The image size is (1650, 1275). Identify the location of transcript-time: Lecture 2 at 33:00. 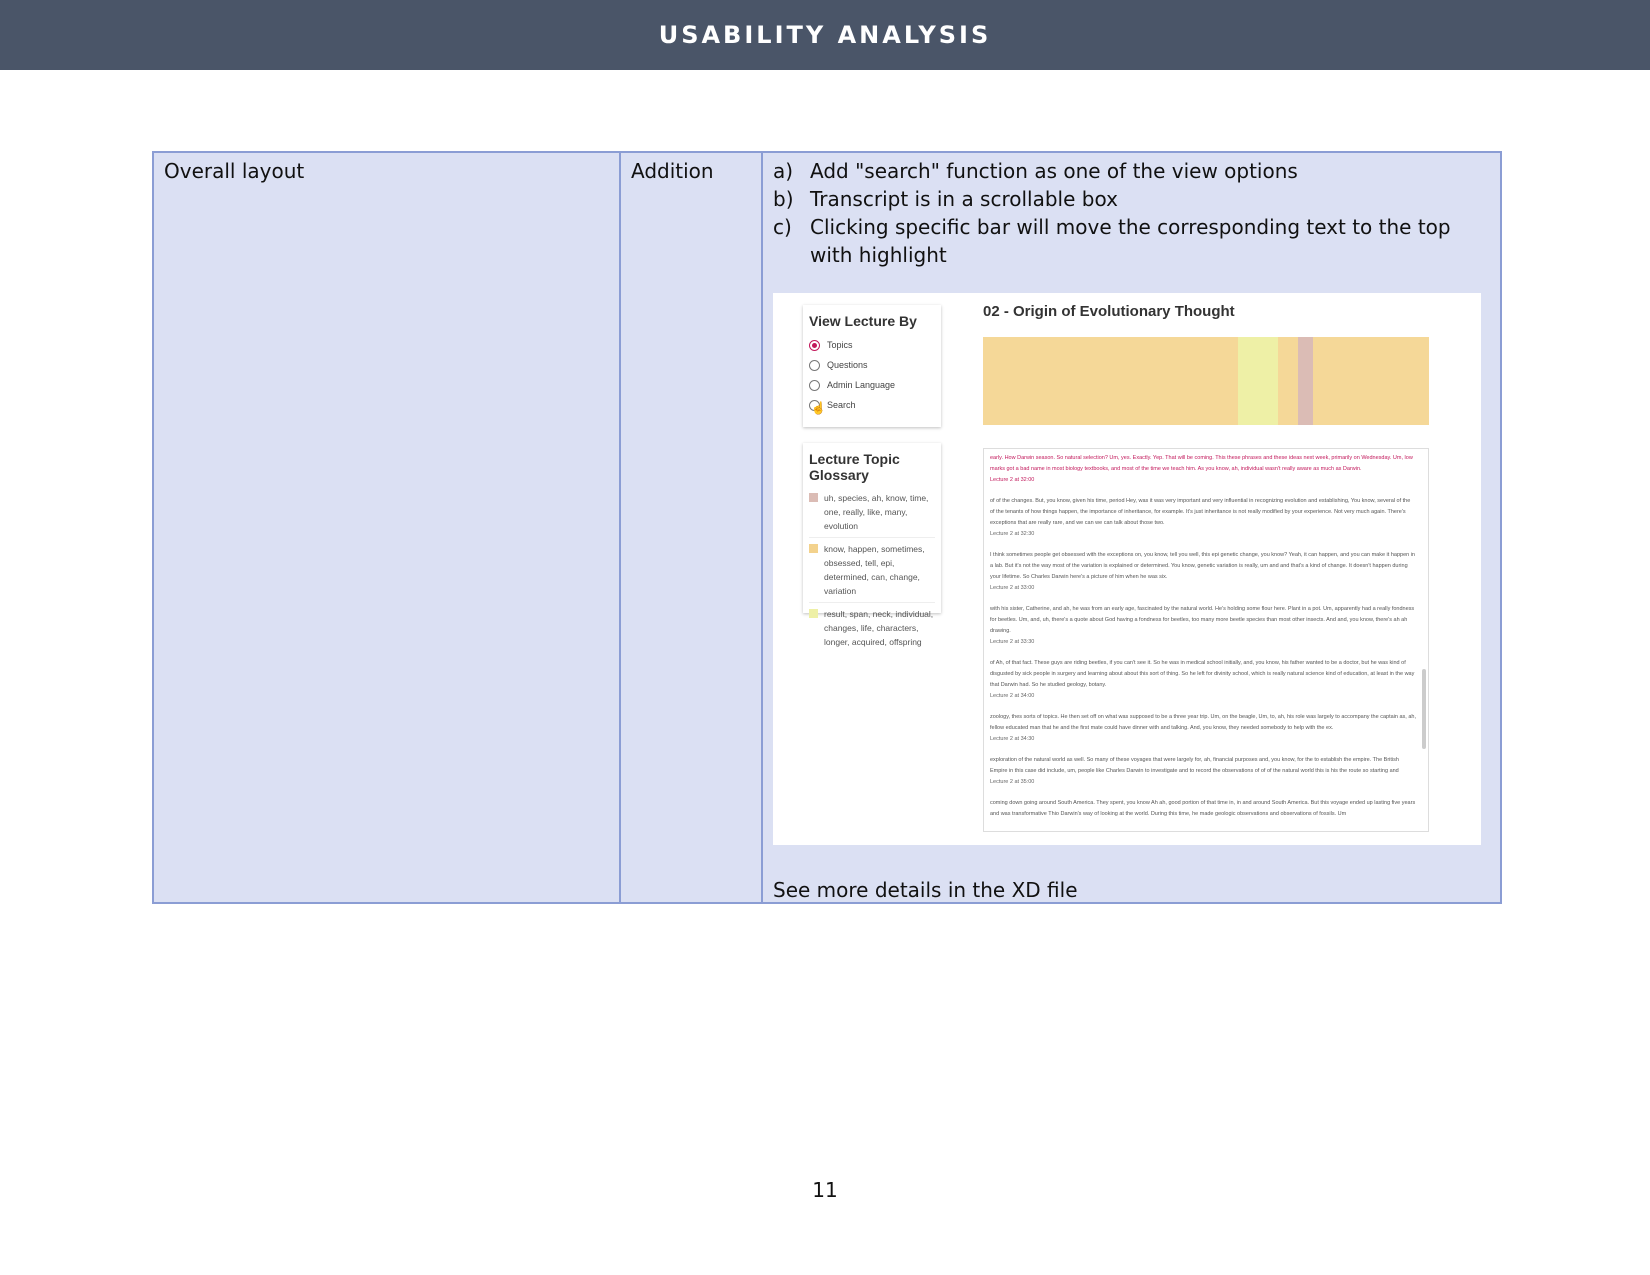
(1012, 588).